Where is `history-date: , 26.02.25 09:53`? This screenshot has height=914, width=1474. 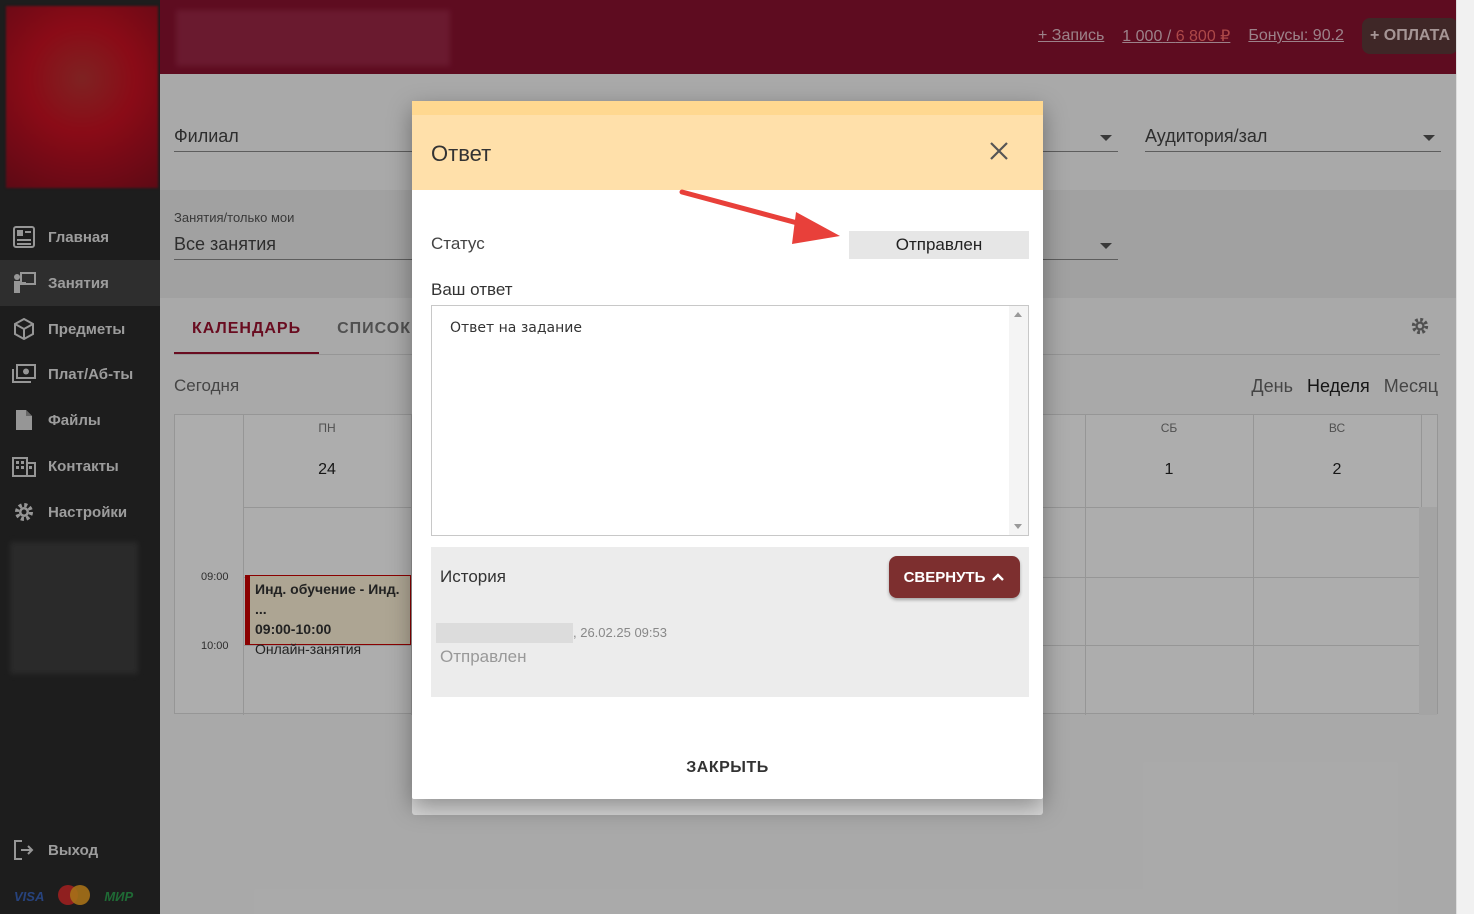
history-date: , 26.02.25 09:53 is located at coordinates (620, 632).